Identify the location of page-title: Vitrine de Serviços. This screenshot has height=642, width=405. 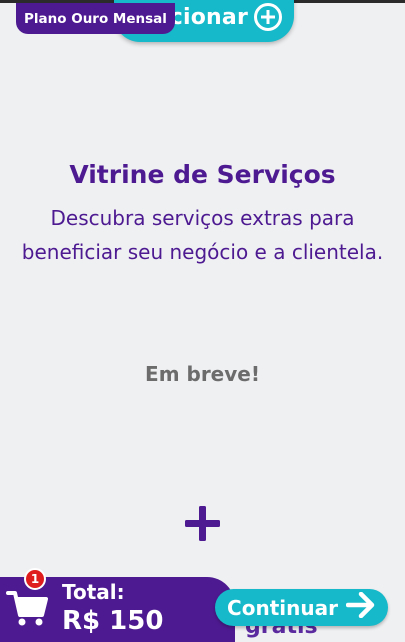
(202, 174).